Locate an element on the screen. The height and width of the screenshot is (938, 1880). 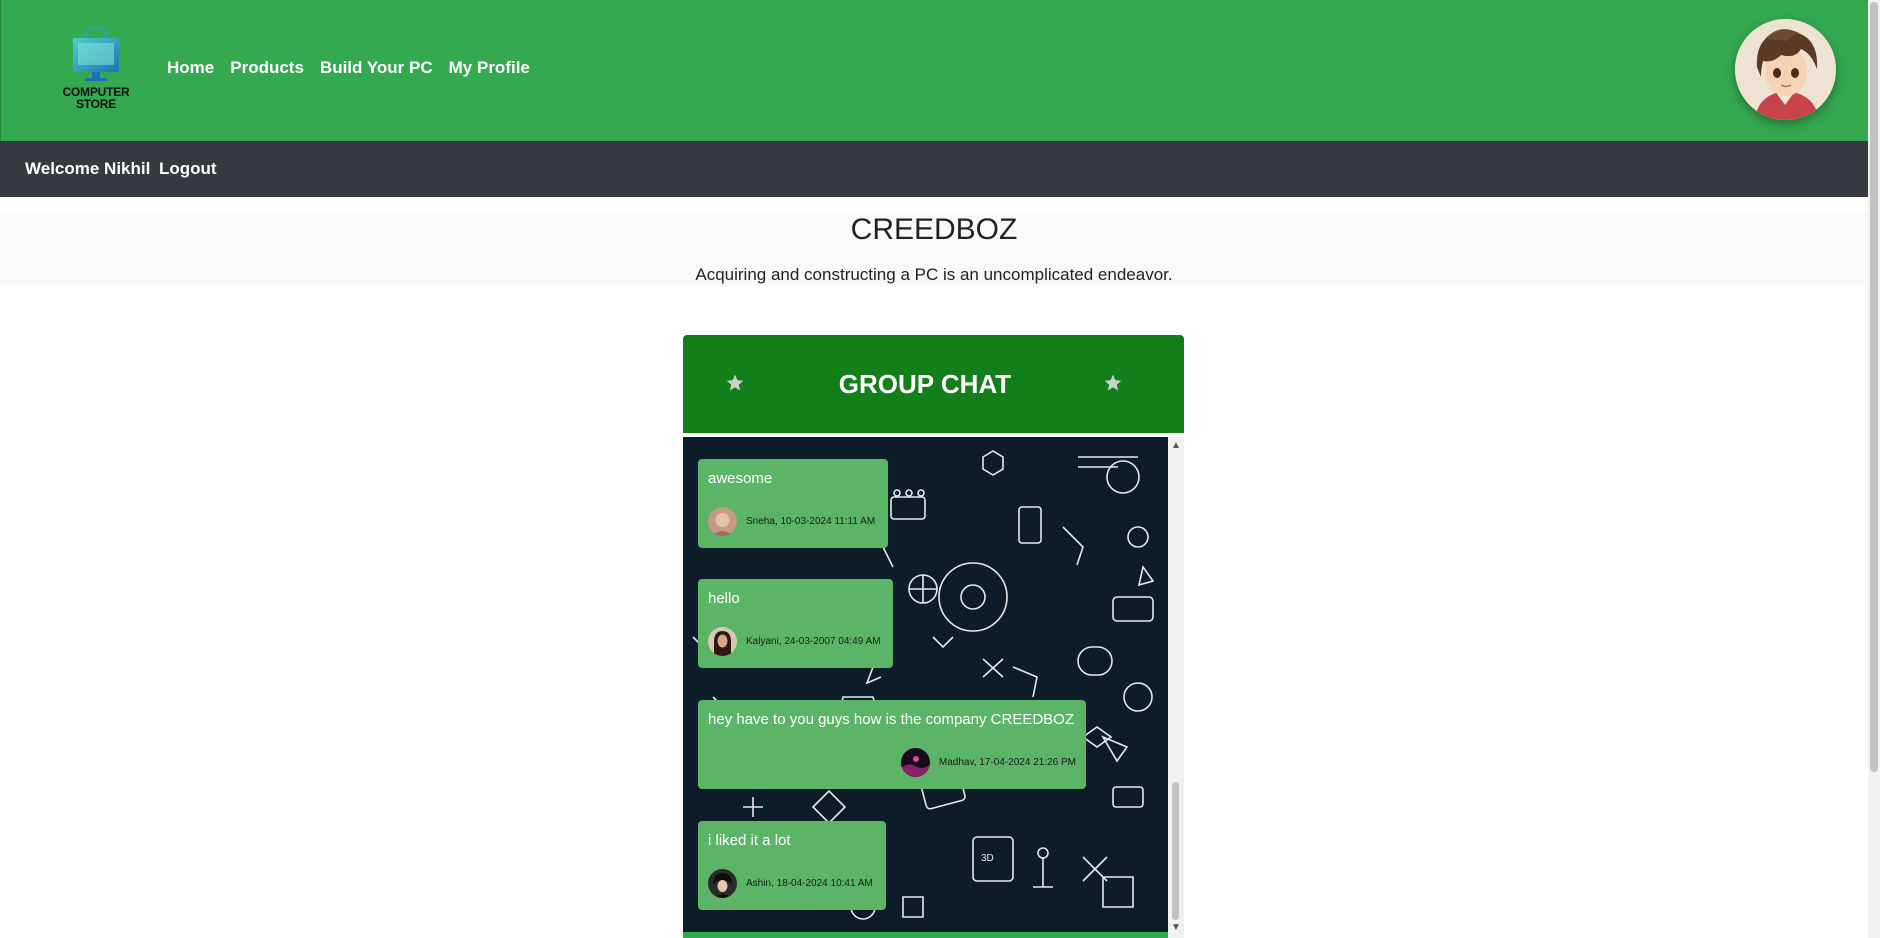
logo-text: COMPUTER STORE is located at coordinates (96, 98).